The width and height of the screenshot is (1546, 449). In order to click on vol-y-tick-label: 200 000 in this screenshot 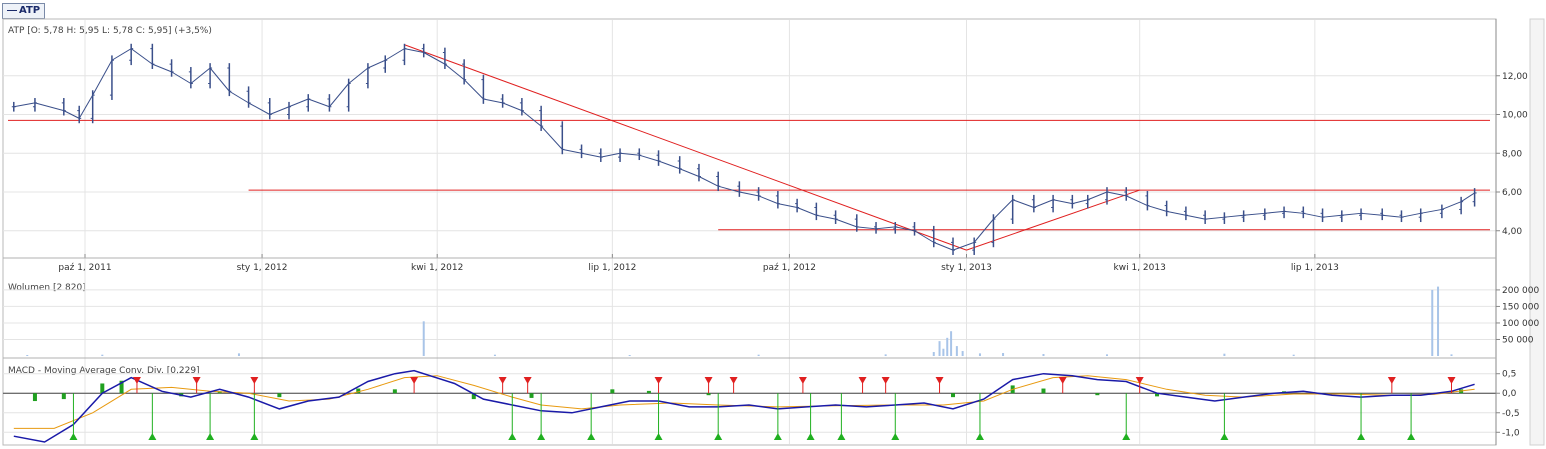, I will do `click(1520, 291)`.